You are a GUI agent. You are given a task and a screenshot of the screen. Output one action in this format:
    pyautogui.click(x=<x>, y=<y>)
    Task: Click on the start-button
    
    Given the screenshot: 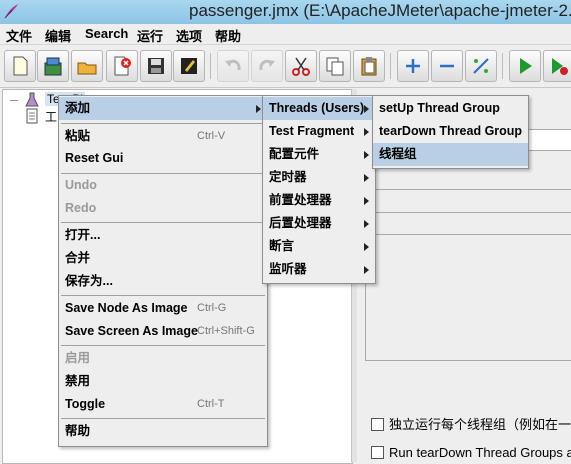 What is the action you would take?
    pyautogui.click(x=525, y=66)
    